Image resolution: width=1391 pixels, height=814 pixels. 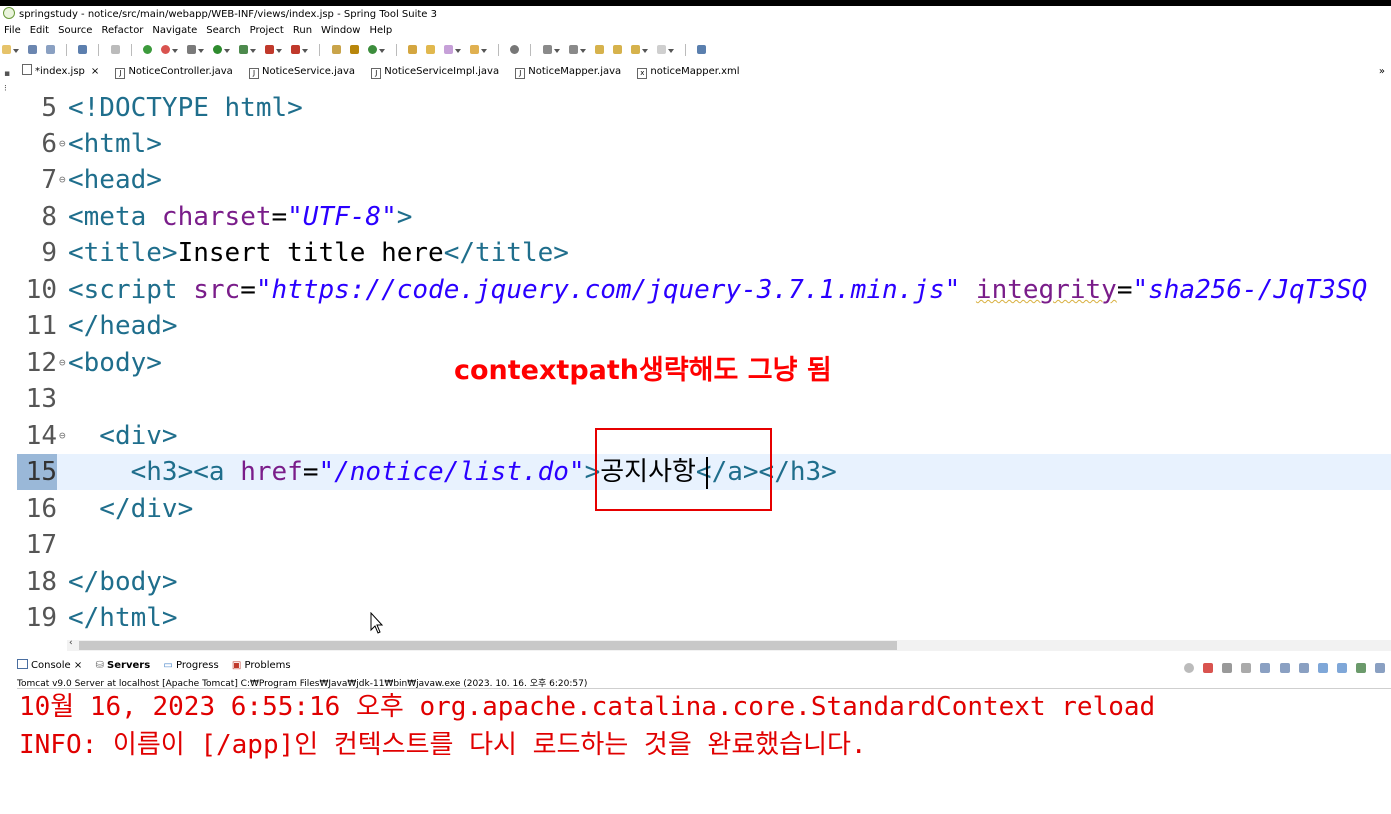 I want to click on tab-label: noticeMapper.xml, so click(x=695, y=71).